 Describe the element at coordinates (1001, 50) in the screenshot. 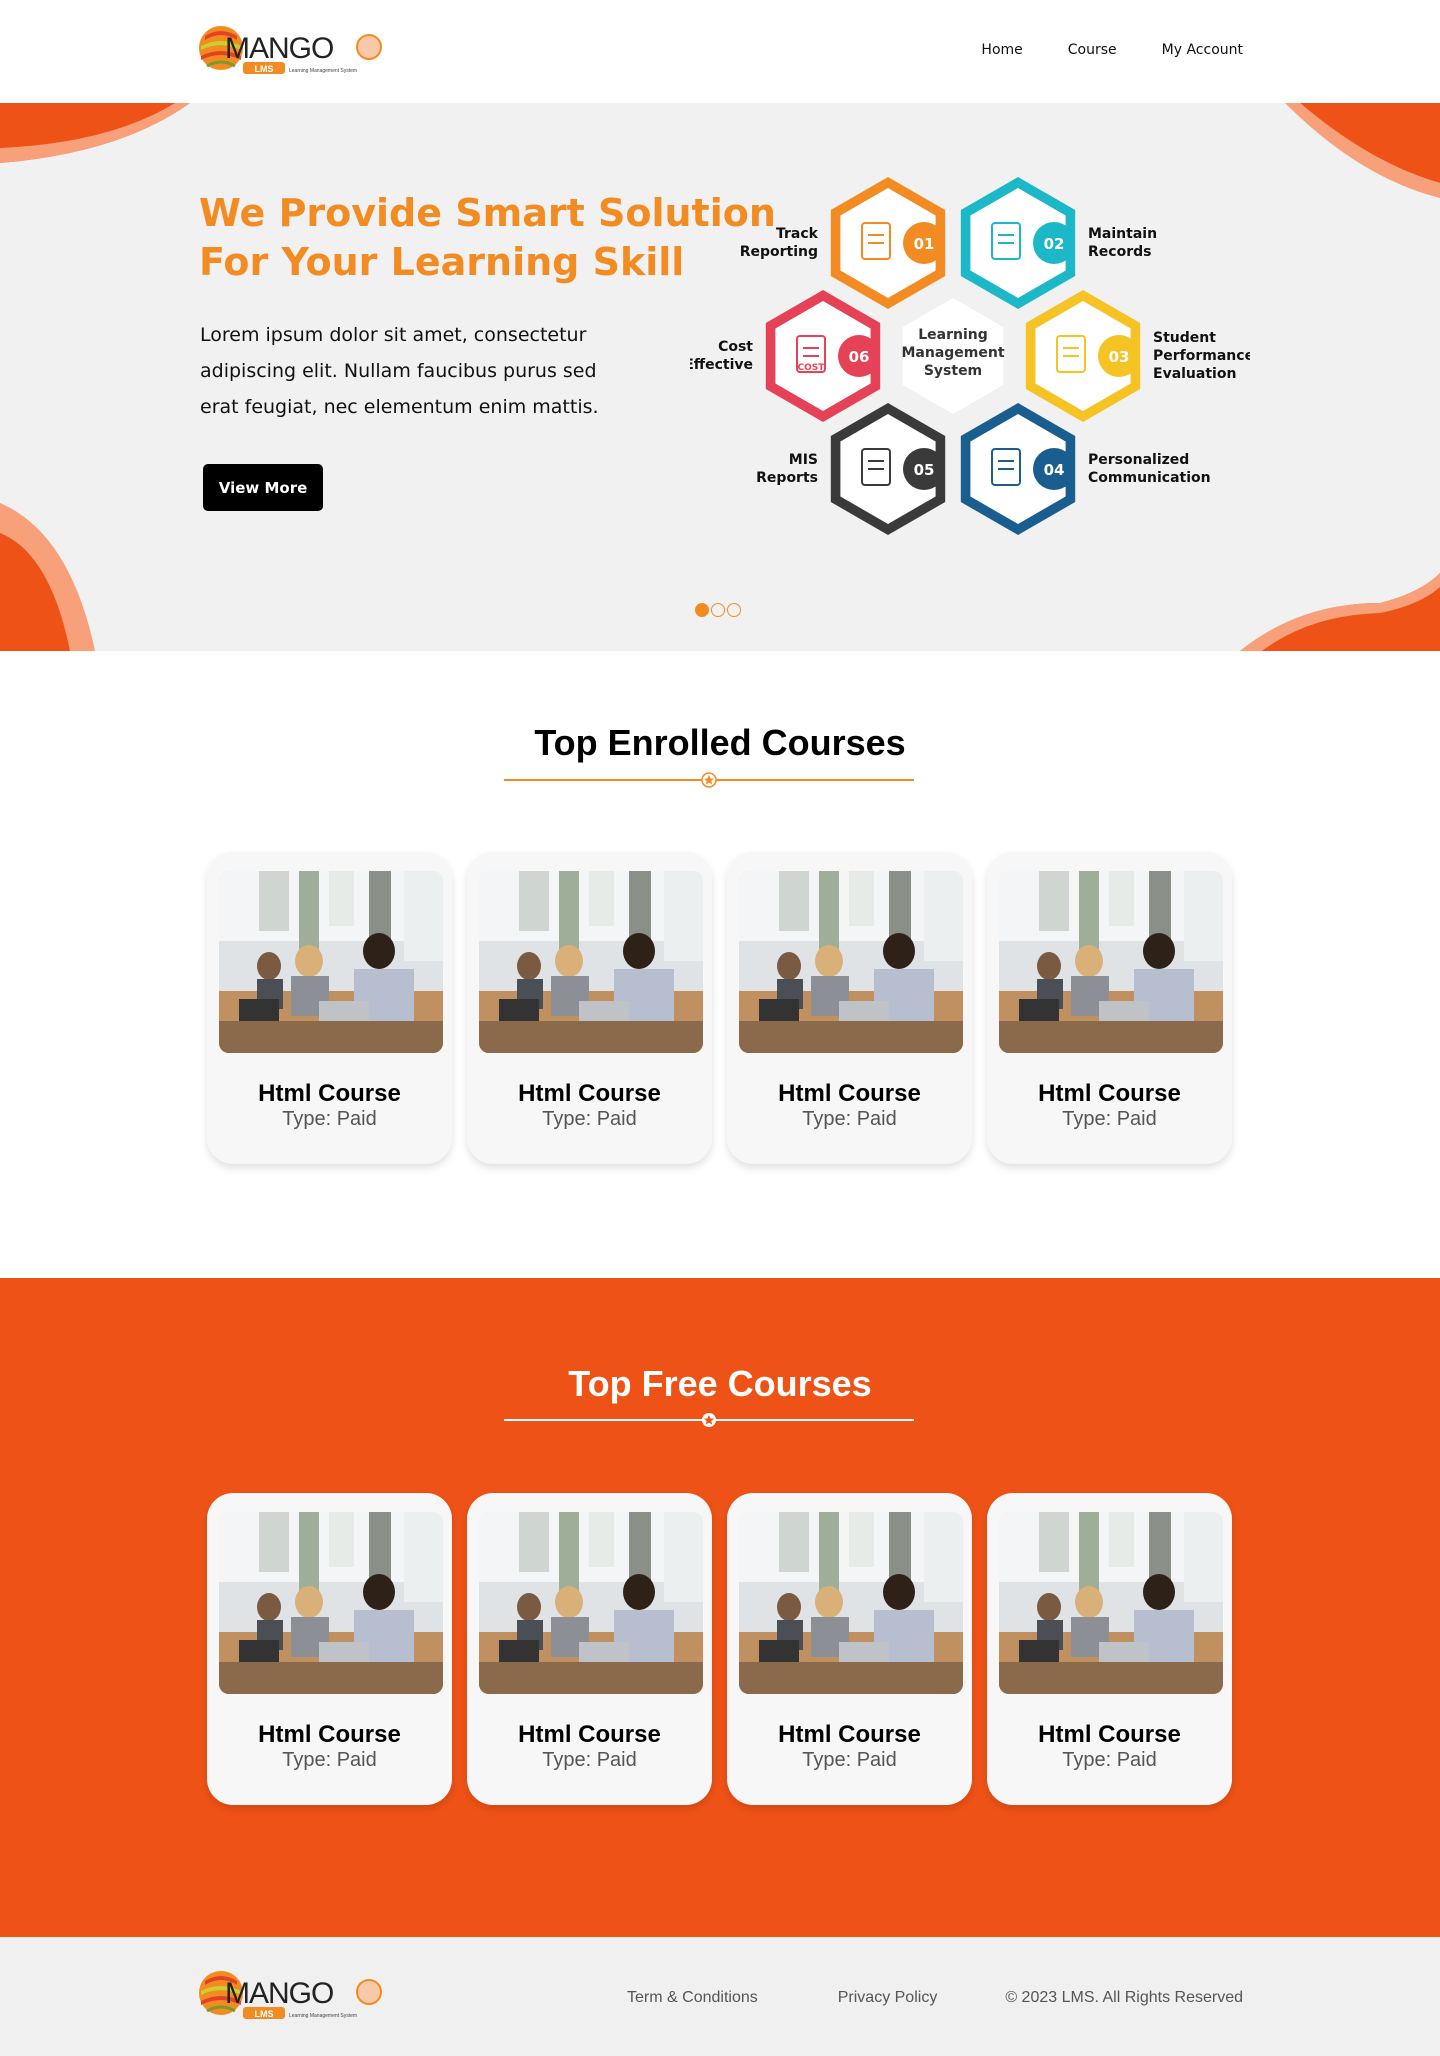

I see `nav-home-link: Home` at that location.